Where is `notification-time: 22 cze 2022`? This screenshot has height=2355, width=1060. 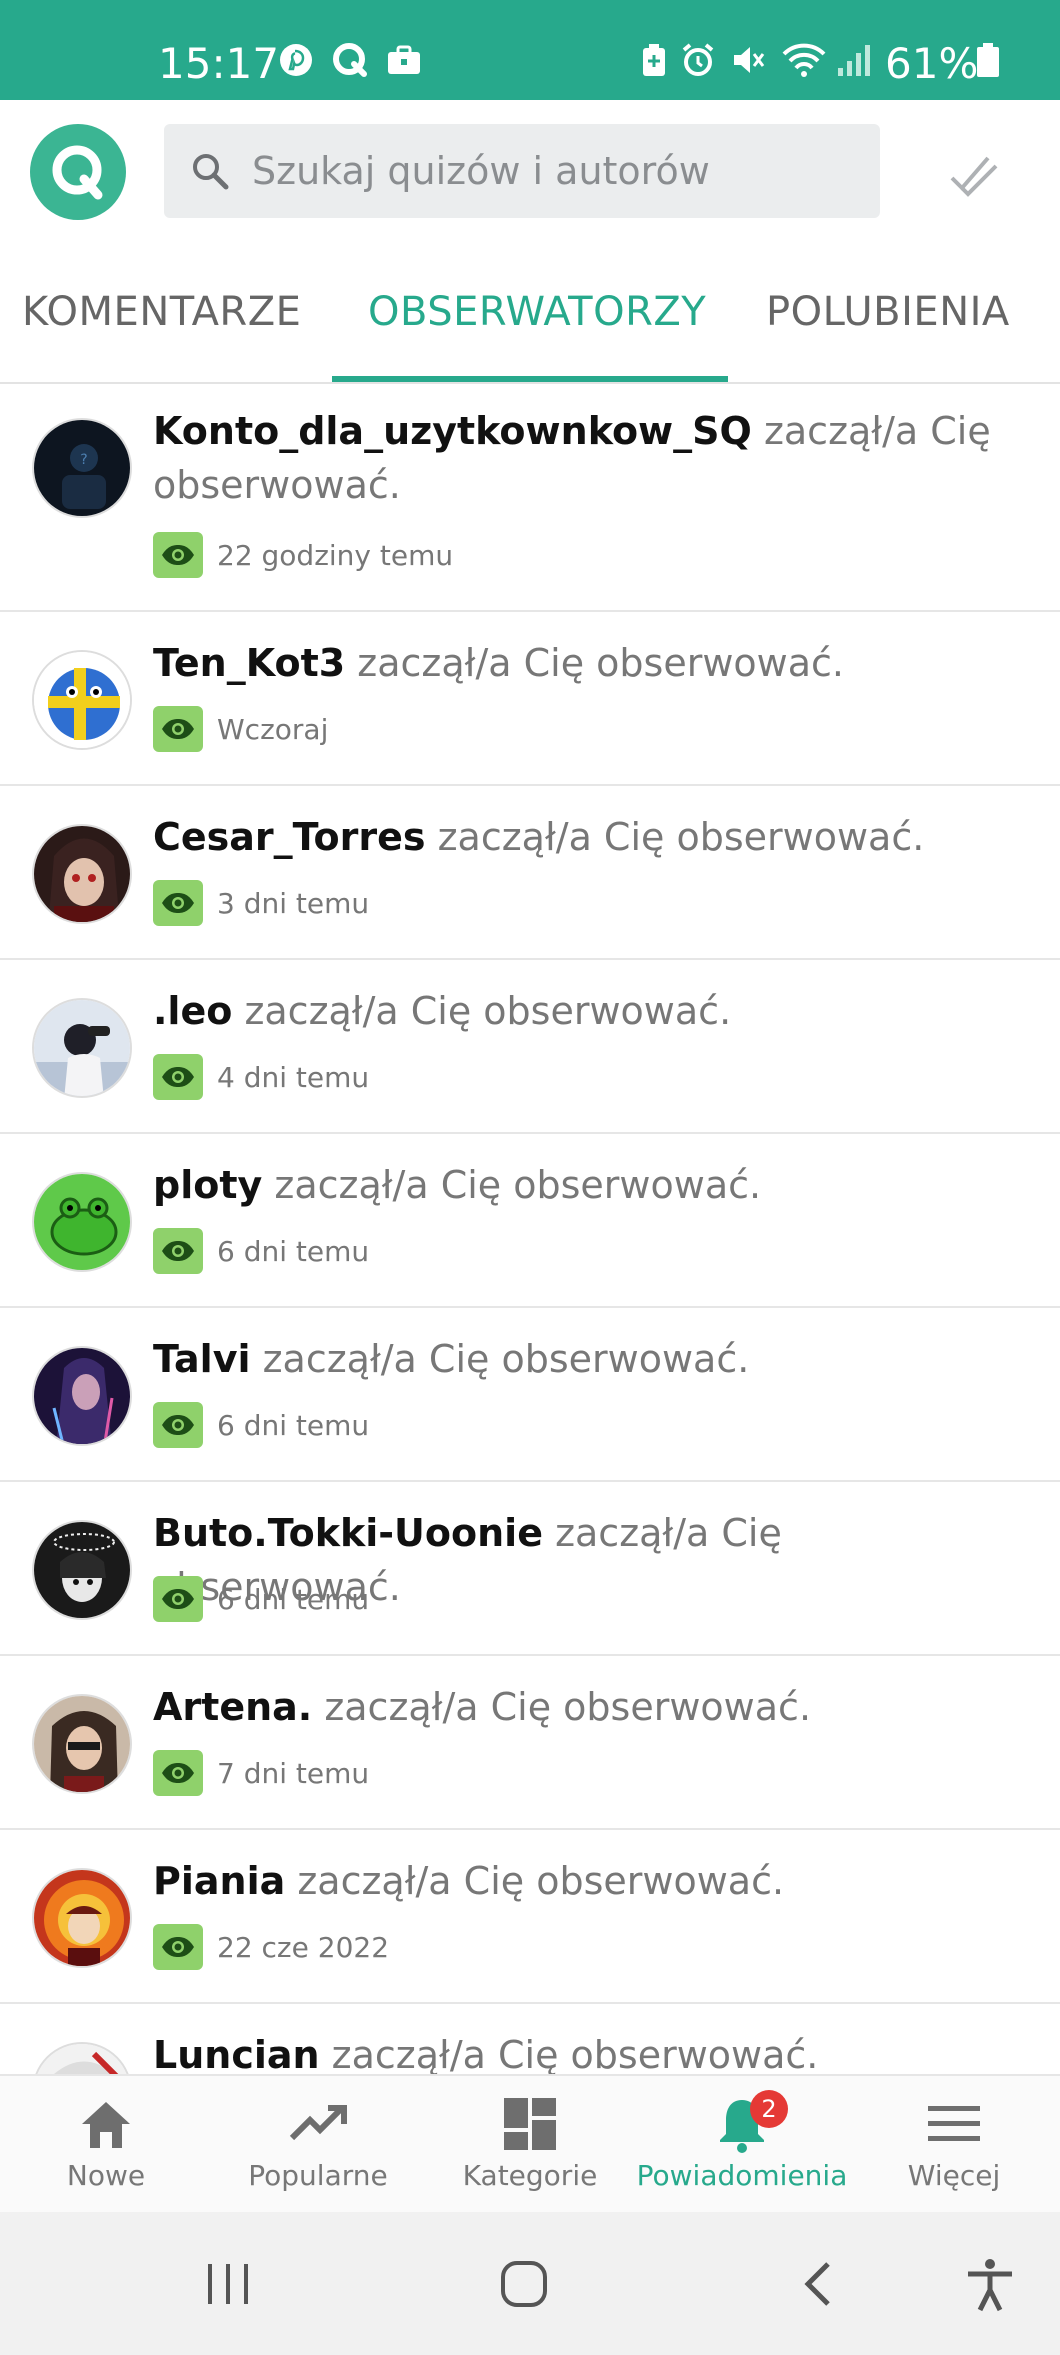
notification-time: 22 cze 2022 is located at coordinates (303, 1947).